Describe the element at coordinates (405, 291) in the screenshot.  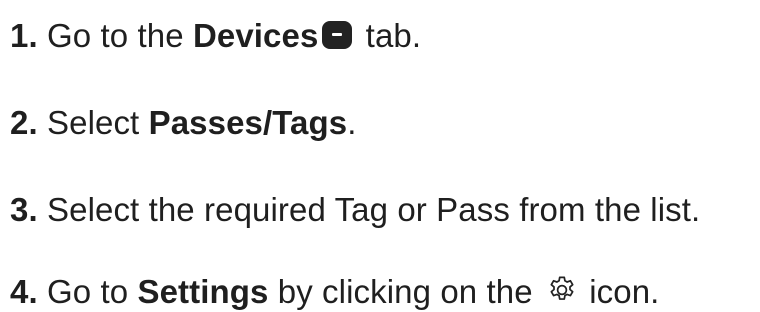
I see `step-text: by clicking on the` at that location.